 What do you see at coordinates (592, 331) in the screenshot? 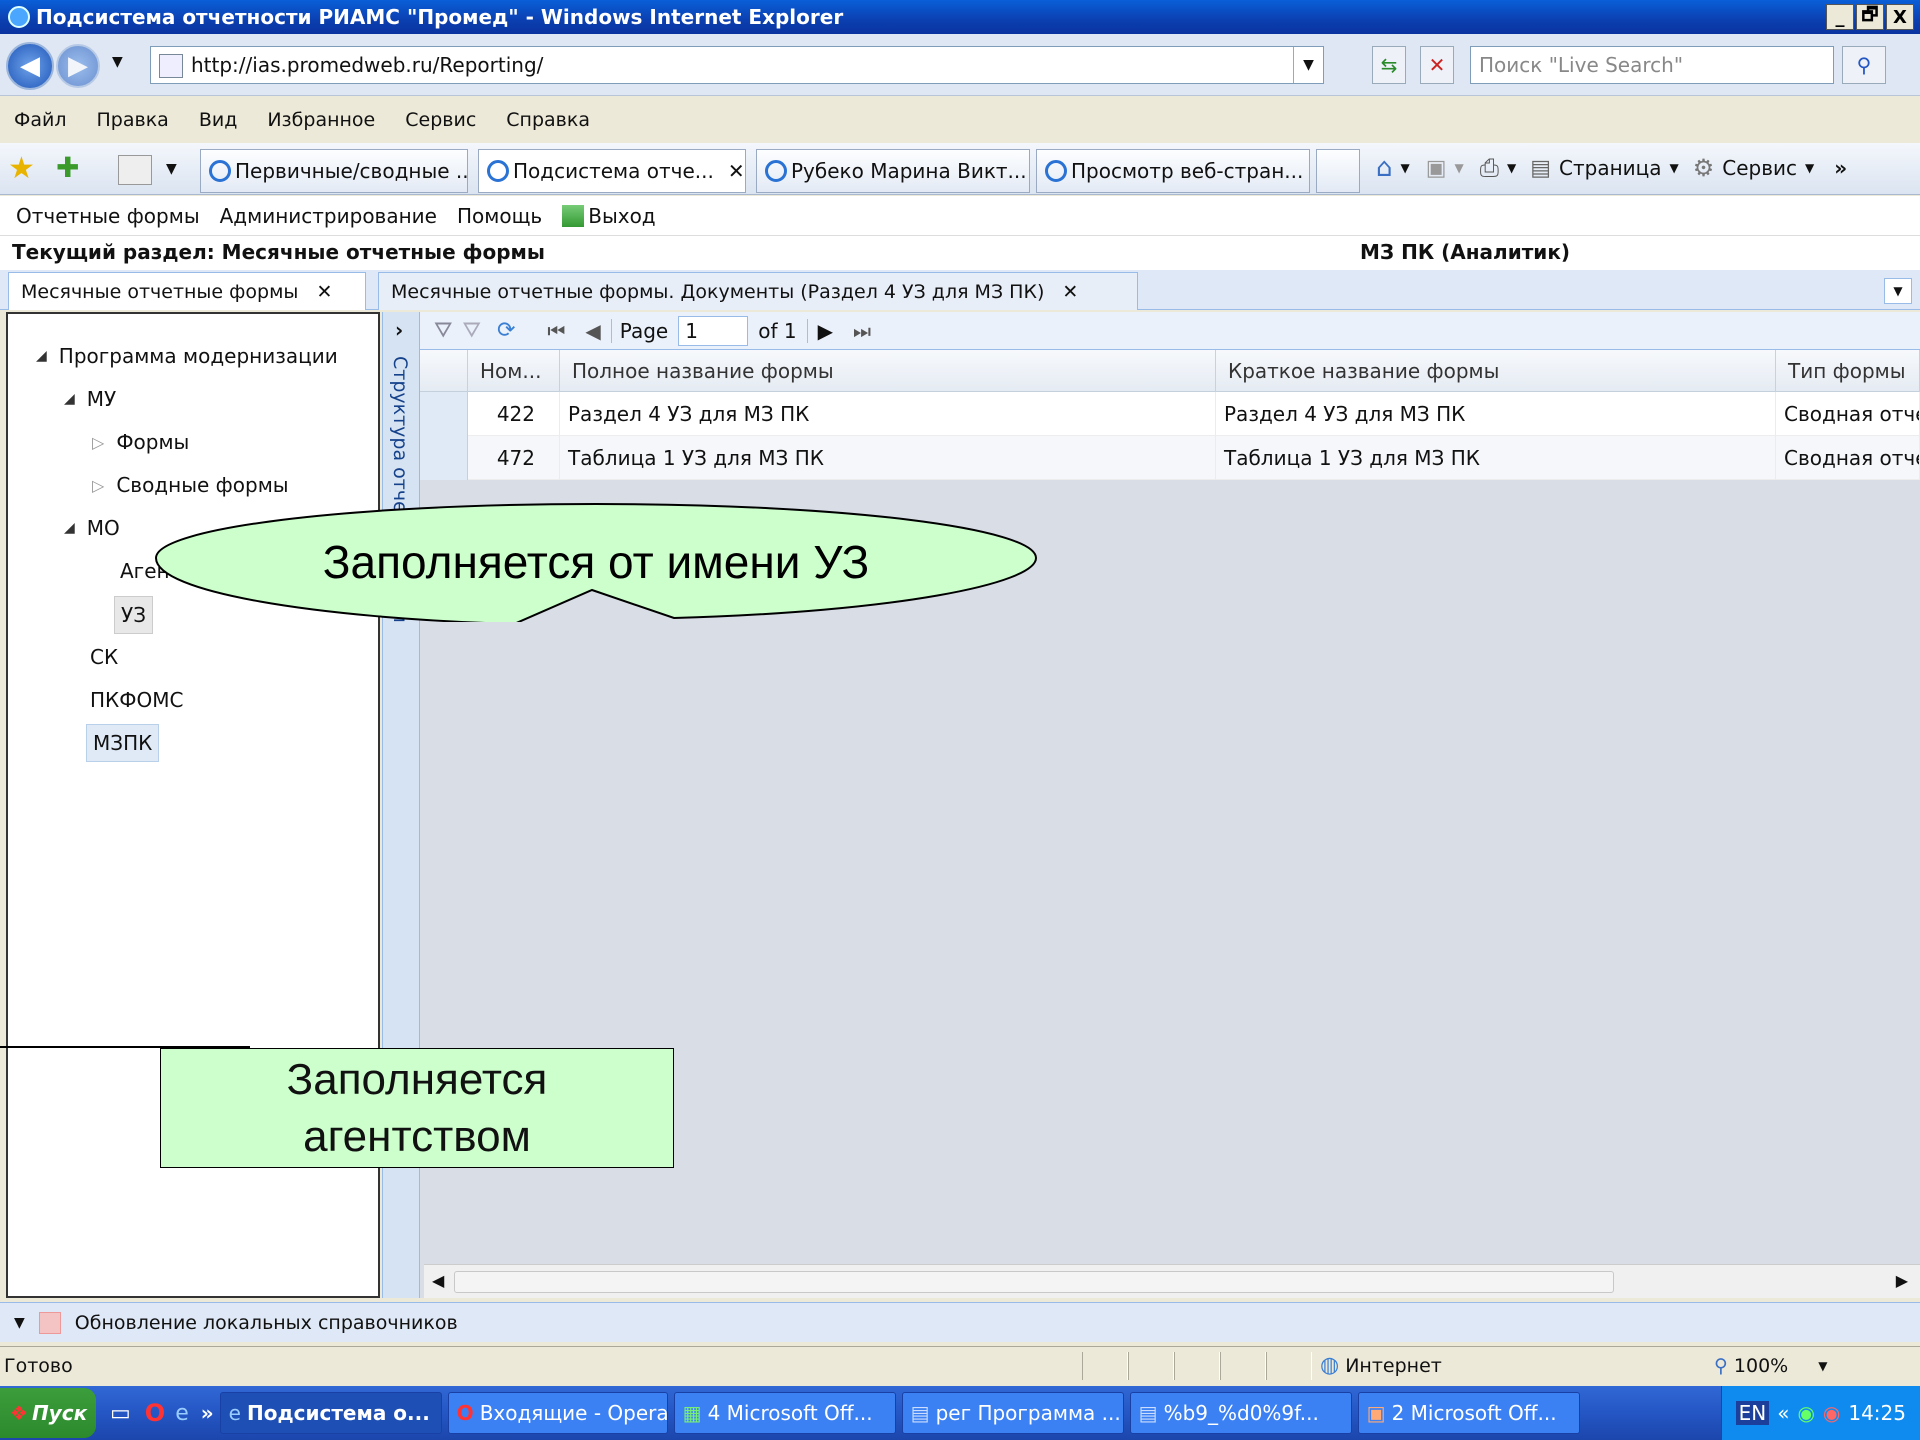
I see `prev-page-icon: ◀` at bounding box center [592, 331].